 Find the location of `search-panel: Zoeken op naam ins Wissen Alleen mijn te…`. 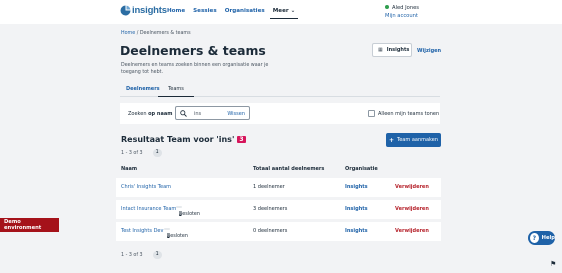

search-panel: Zoeken op naam ins Wissen Alleen mijn te… is located at coordinates (280, 113).